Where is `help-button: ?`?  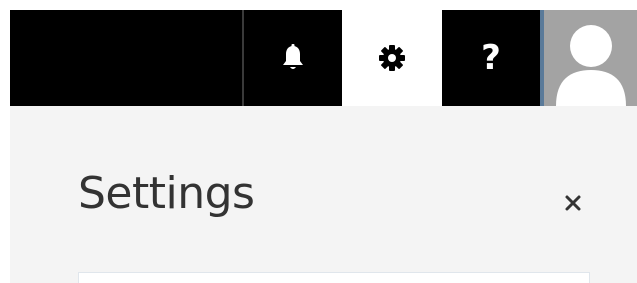 help-button: ? is located at coordinates (491, 58).